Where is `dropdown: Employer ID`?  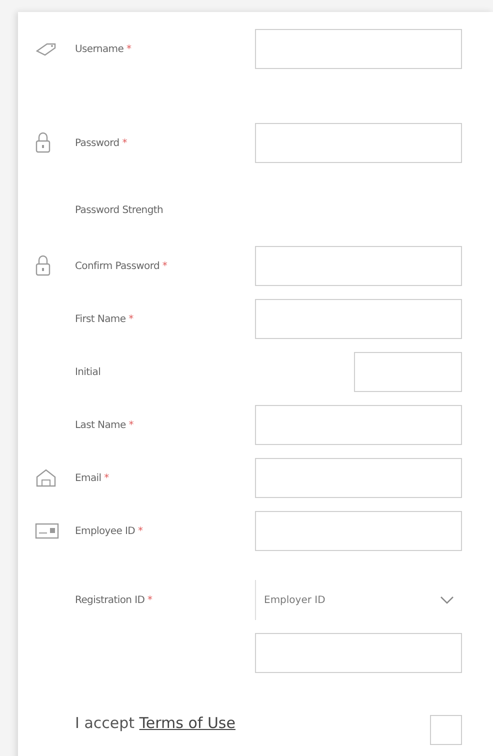
dropdown: Employer ID is located at coordinates (358, 600).